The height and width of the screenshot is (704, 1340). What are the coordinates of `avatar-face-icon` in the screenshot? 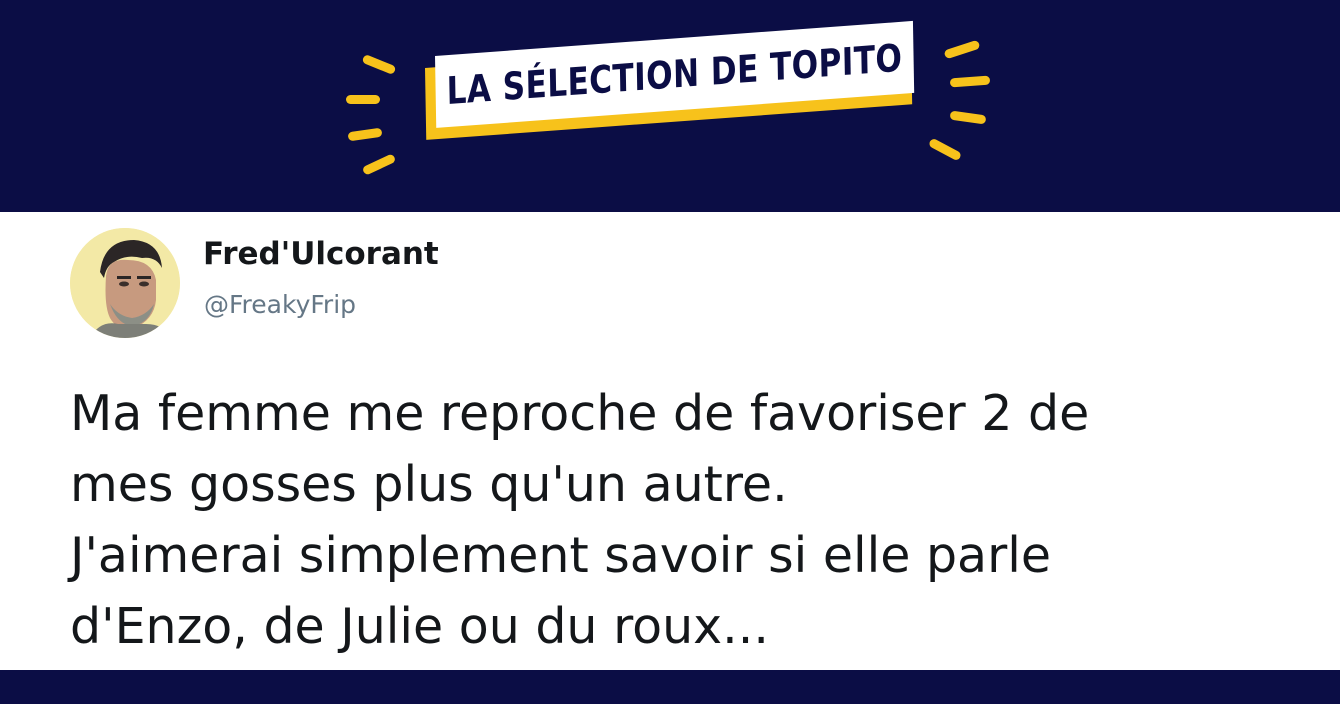 It's located at (125, 283).